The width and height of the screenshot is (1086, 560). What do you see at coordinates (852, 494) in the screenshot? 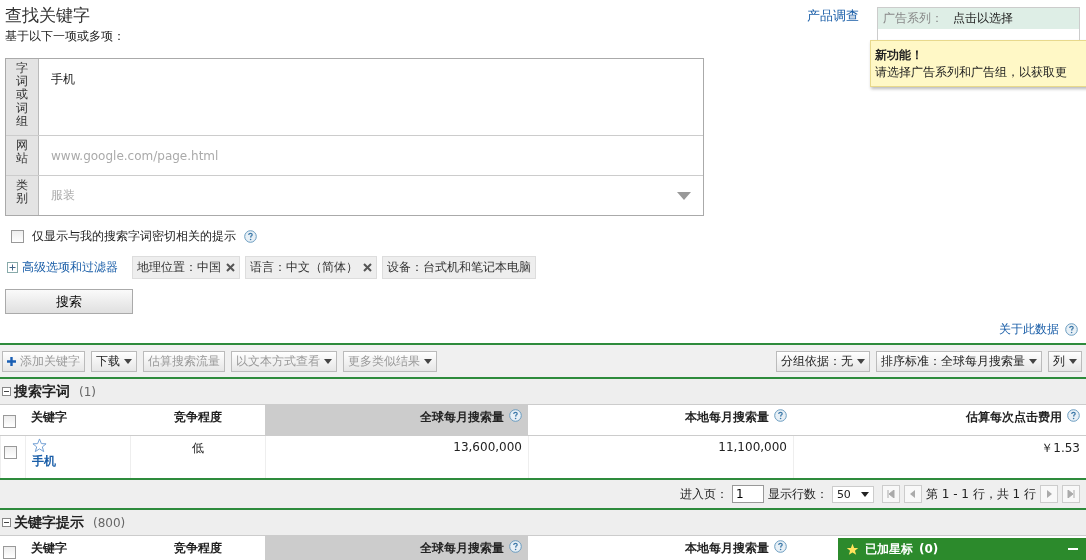
I see `rows-dropdown: 50` at bounding box center [852, 494].